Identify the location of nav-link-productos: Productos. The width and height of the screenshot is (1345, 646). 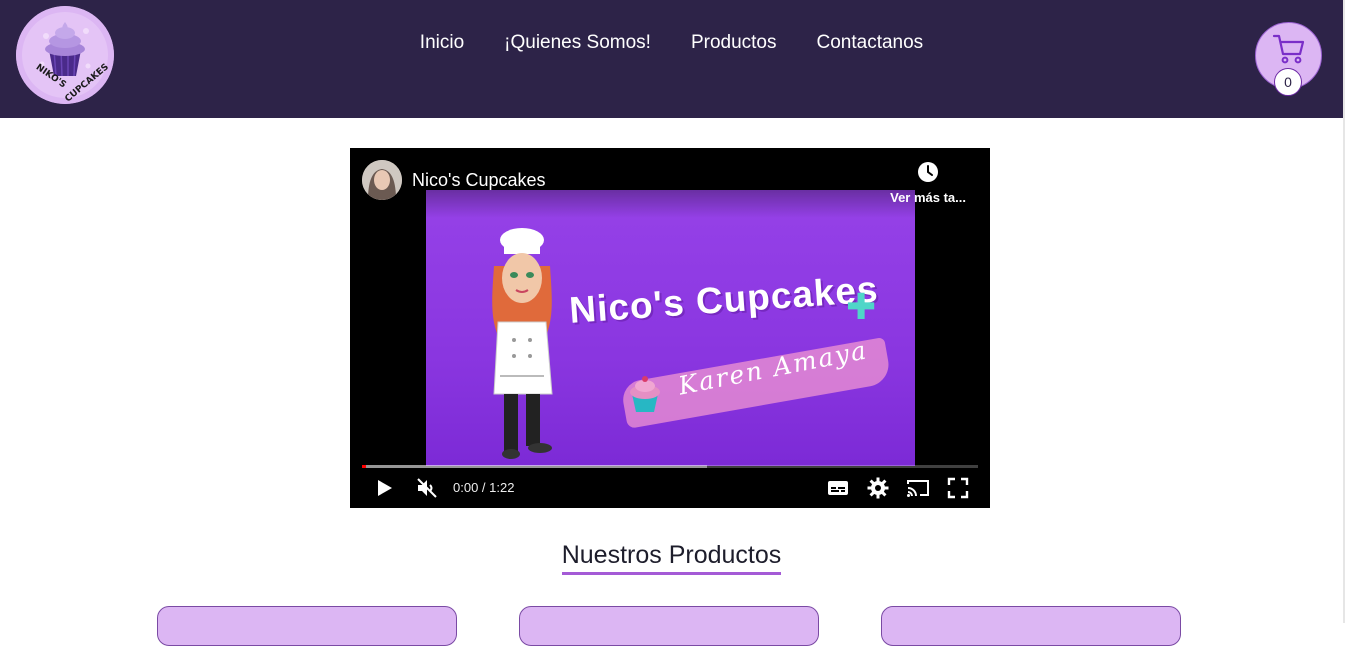
(734, 43).